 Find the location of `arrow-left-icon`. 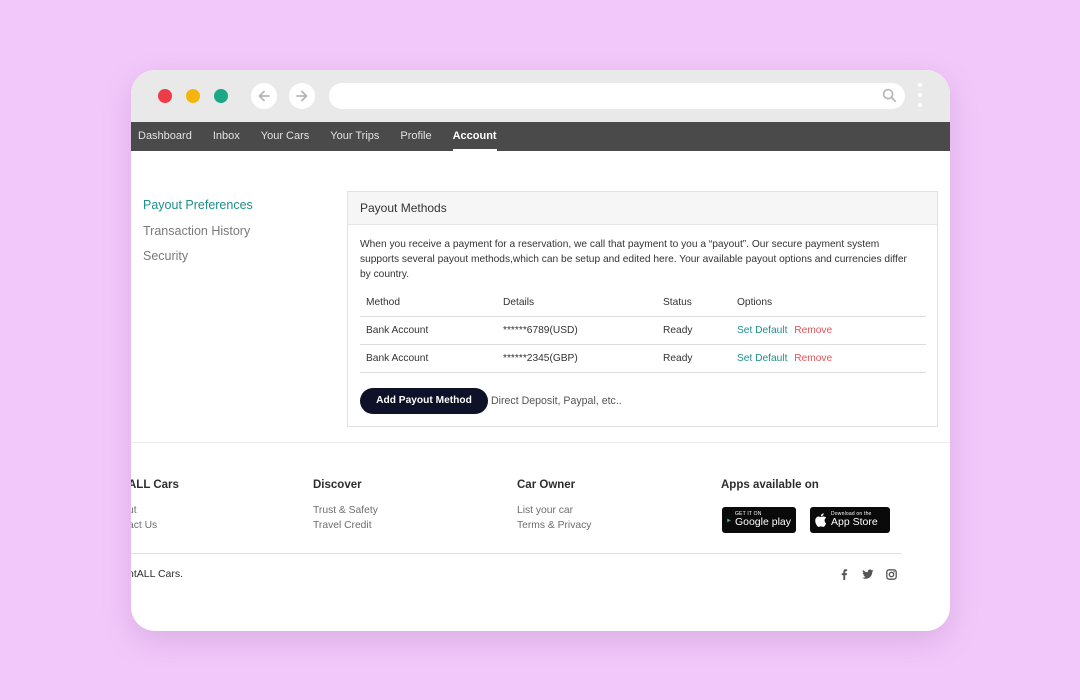

arrow-left-icon is located at coordinates (264, 96).